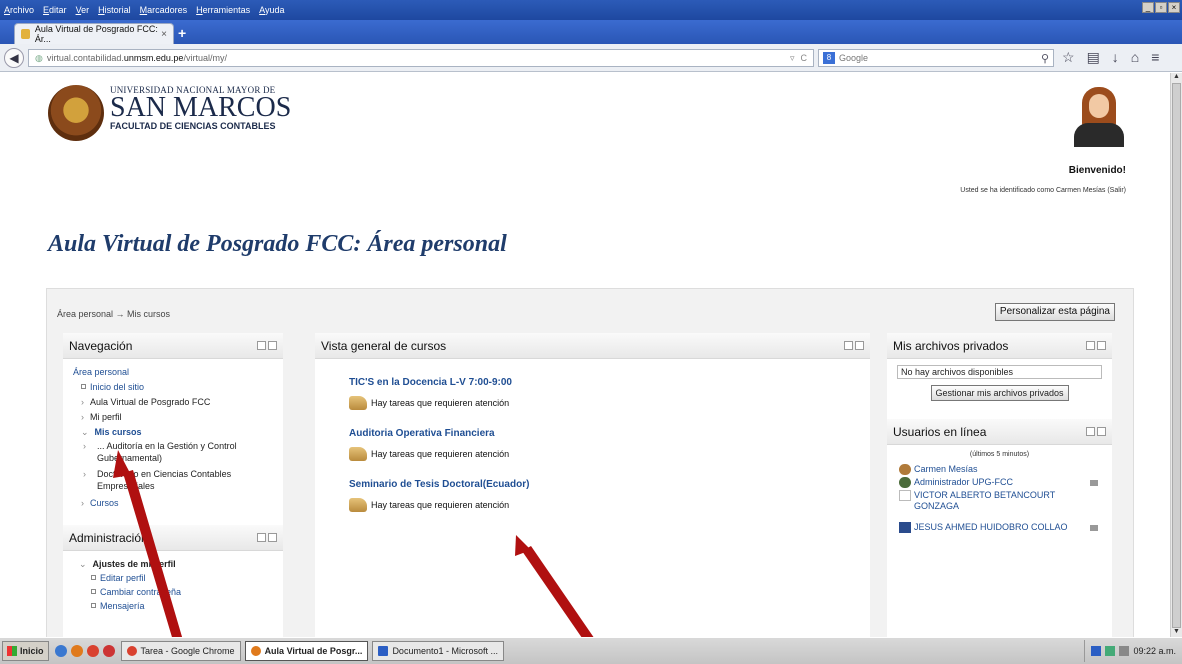  I want to click on online-users-subtitle: (últimos 5 minutos), so click(999, 454).